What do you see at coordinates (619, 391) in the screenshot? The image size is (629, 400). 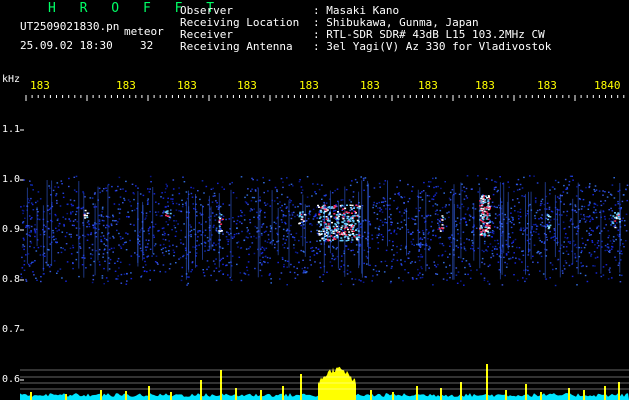 I see `spectrum-peak` at bounding box center [619, 391].